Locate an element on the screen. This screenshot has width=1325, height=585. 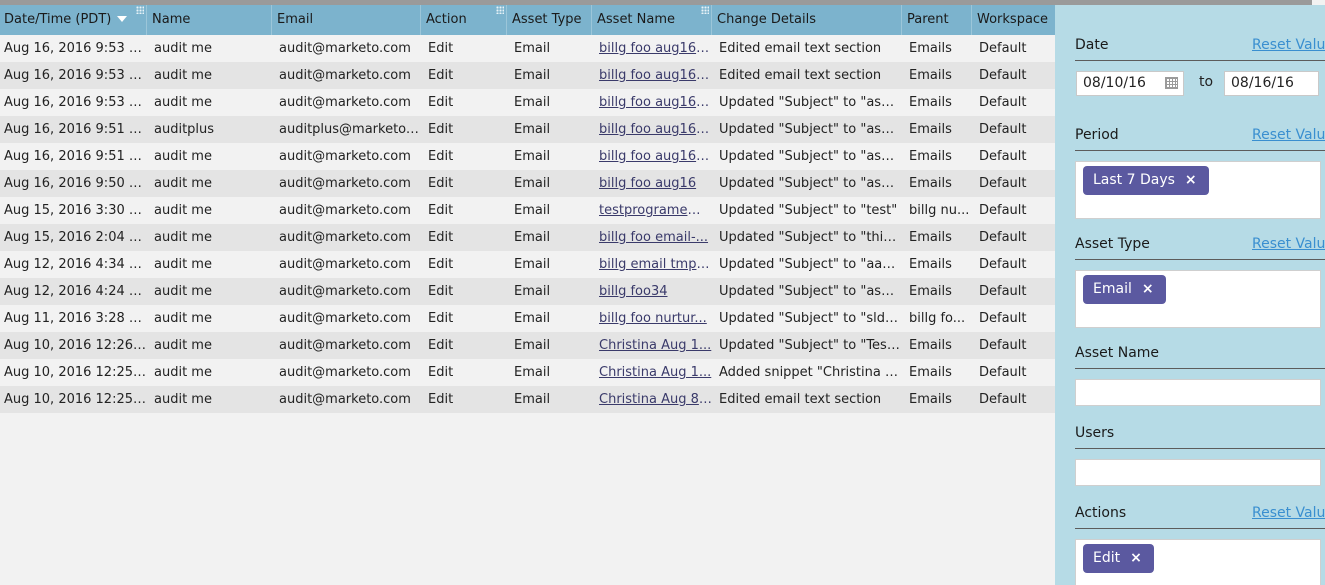
date-to-input: 08/16/16 is located at coordinates (1271, 83).